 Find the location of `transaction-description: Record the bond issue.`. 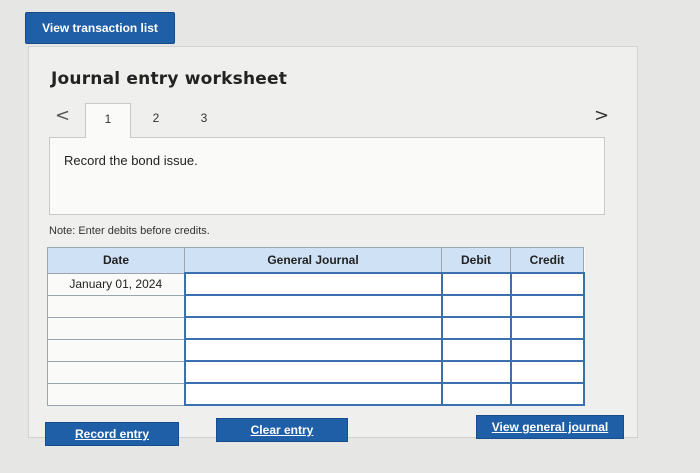

transaction-description: Record the bond issue. is located at coordinates (131, 160).